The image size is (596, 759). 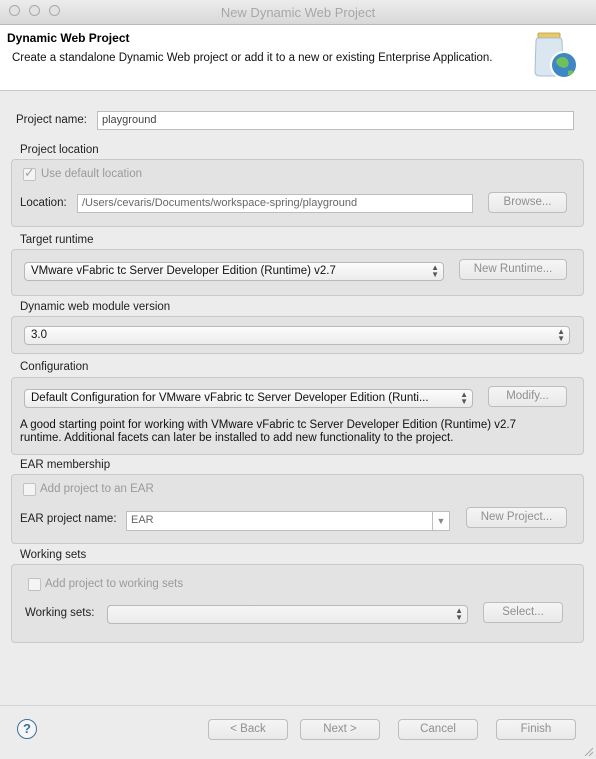 What do you see at coordinates (556, 55) in the screenshot?
I see `web-project-jar-globe-icon` at bounding box center [556, 55].